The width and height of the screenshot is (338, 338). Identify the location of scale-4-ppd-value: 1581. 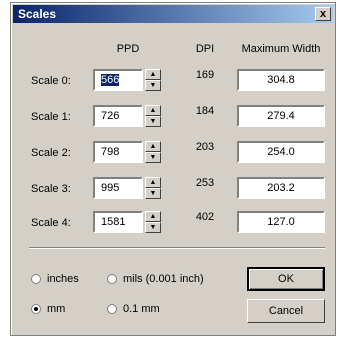
(113, 222).